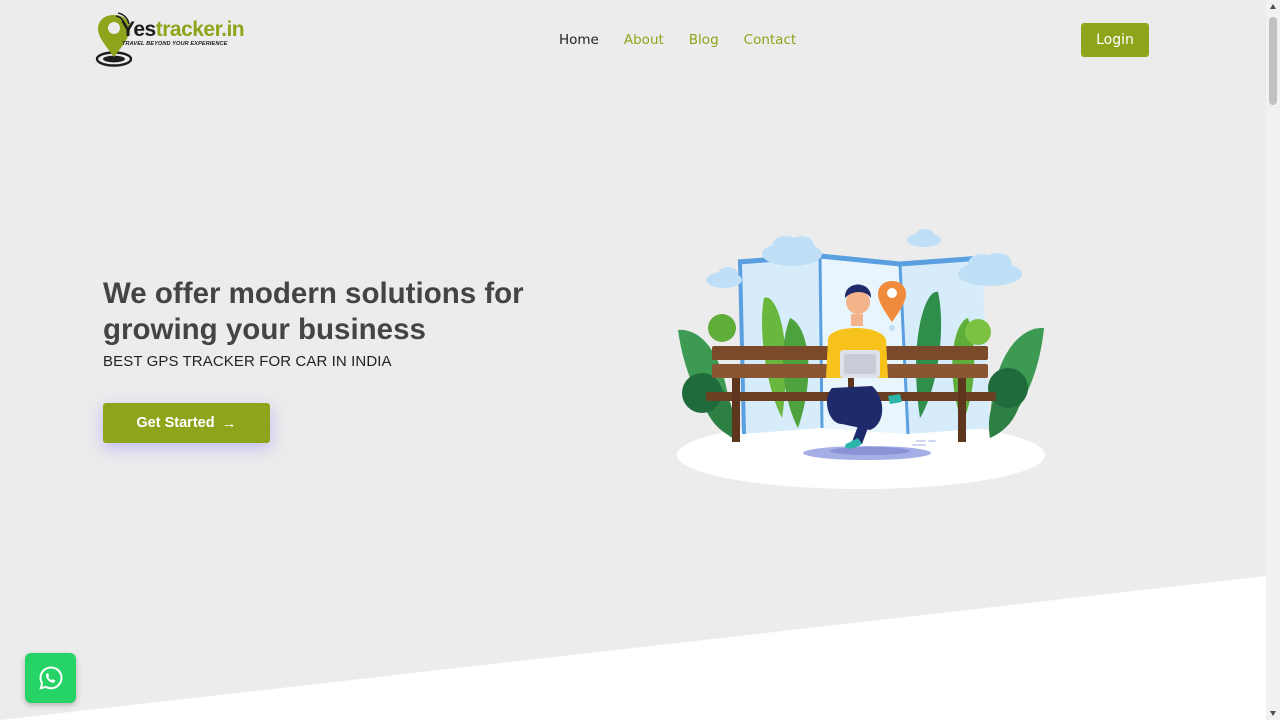  I want to click on man-on-bench-with-laptop-illustration, so click(861, 359).